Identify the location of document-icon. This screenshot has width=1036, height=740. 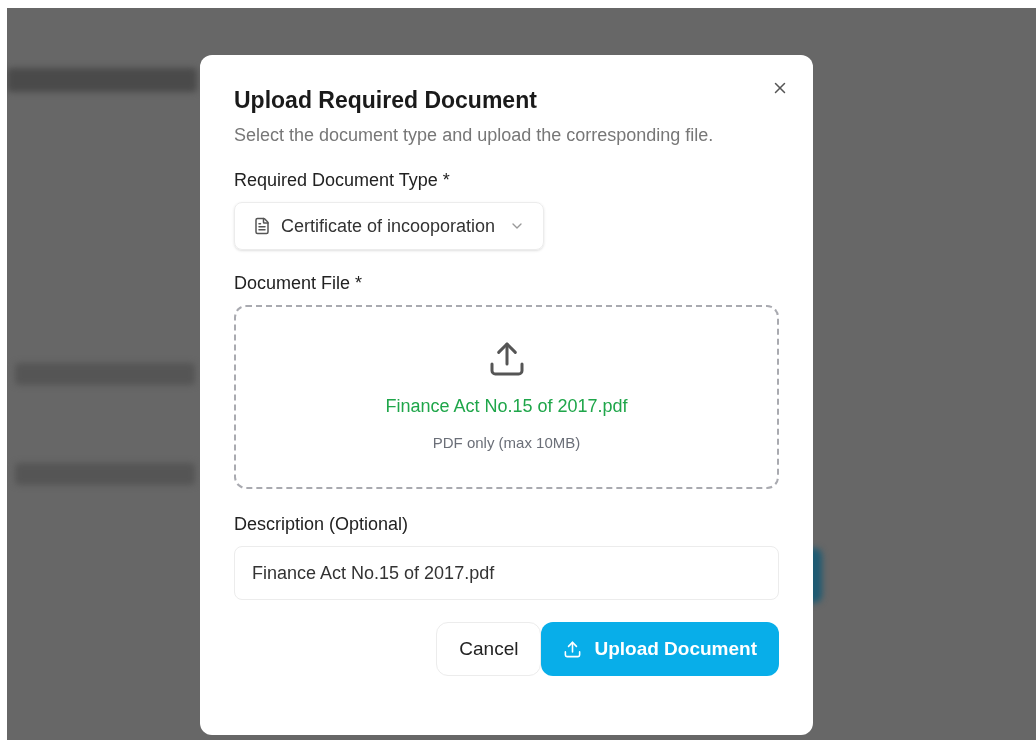
(262, 226).